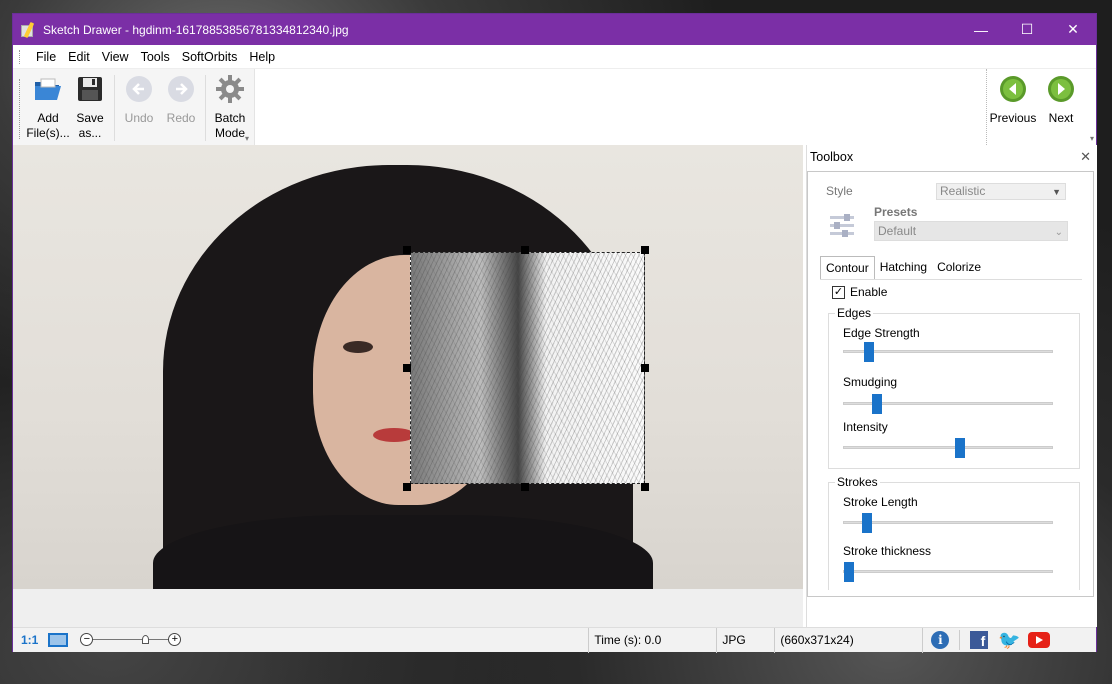 This screenshot has height=684, width=1112. Describe the element at coordinates (230, 133) in the screenshot. I see `batch-mode-label-2: Mode` at that location.